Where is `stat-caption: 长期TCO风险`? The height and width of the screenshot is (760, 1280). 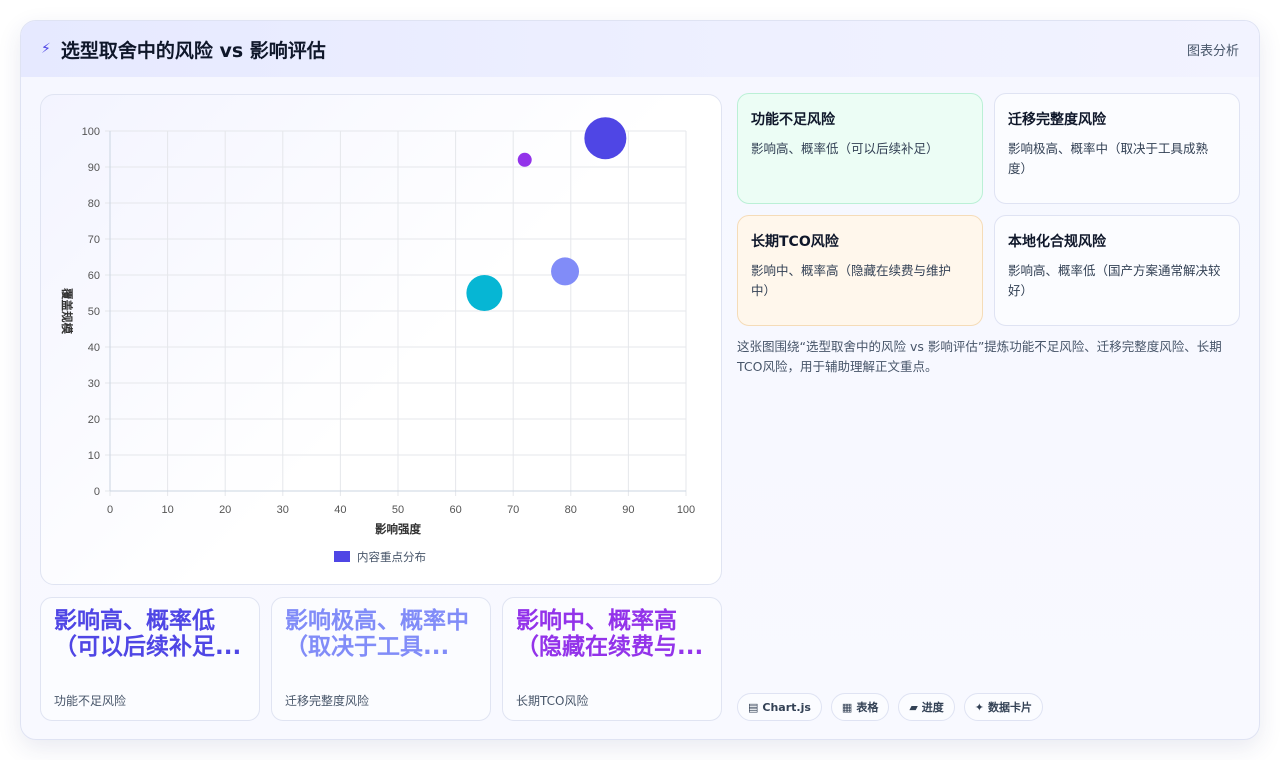
stat-caption: 长期TCO风险 is located at coordinates (552, 701).